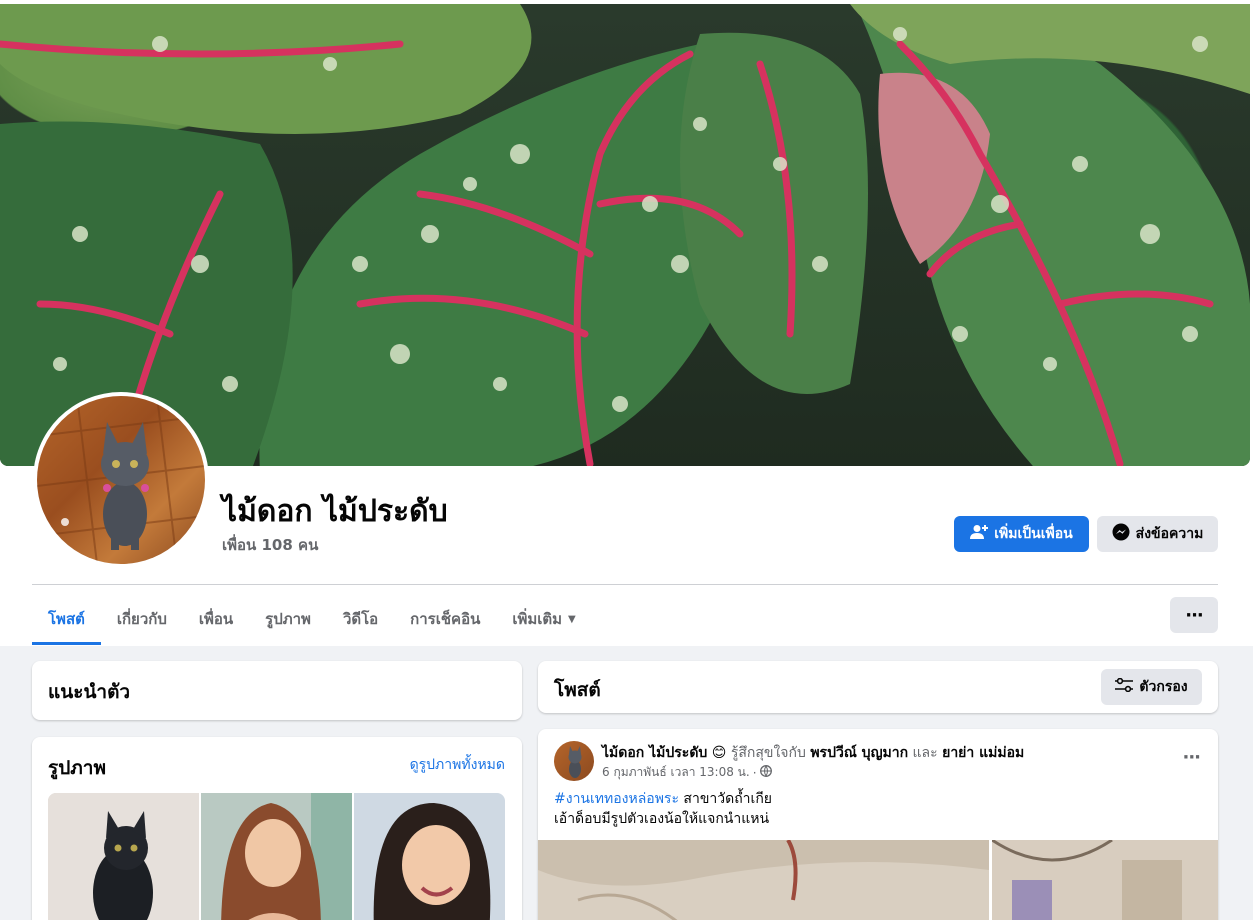  Describe the element at coordinates (335, 511) in the screenshot. I see `profile-name: ไม้ดอก ไม้ประดับ` at that location.